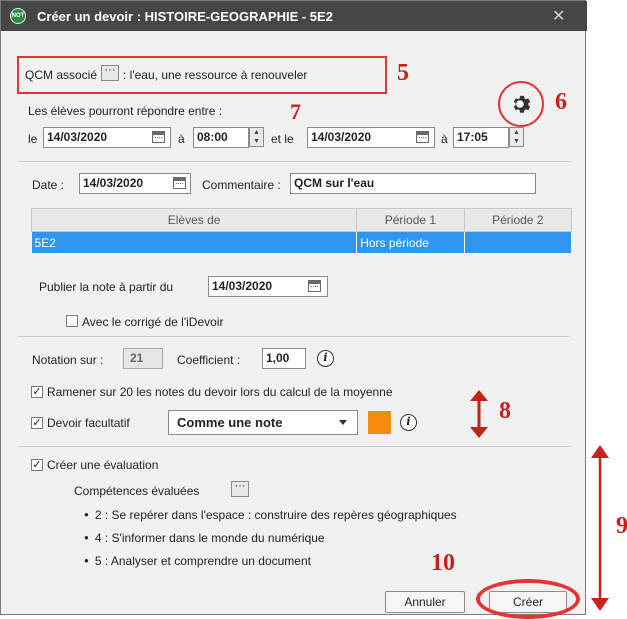 The height and width of the screenshot is (619, 627). I want to click on facultatif-select: Comme une note, so click(263, 422).